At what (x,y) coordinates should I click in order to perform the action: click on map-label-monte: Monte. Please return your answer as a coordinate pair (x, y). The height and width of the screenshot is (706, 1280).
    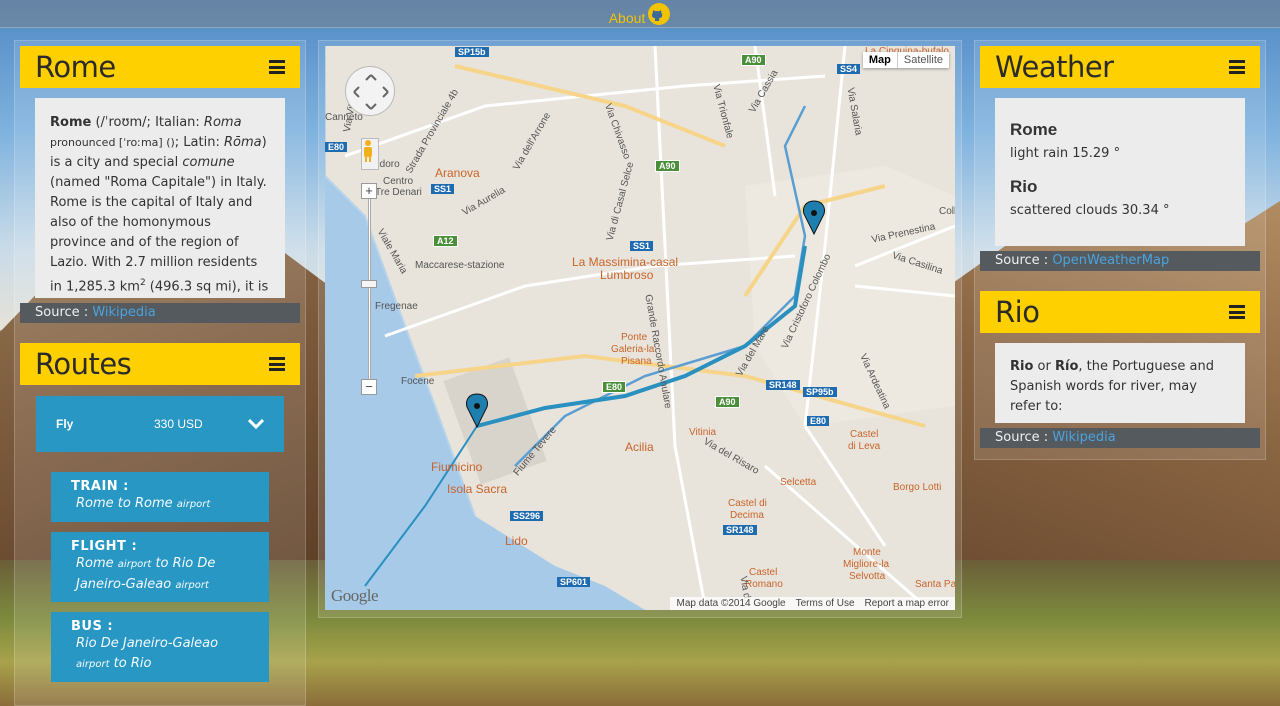
    Looking at the image, I should click on (867, 552).